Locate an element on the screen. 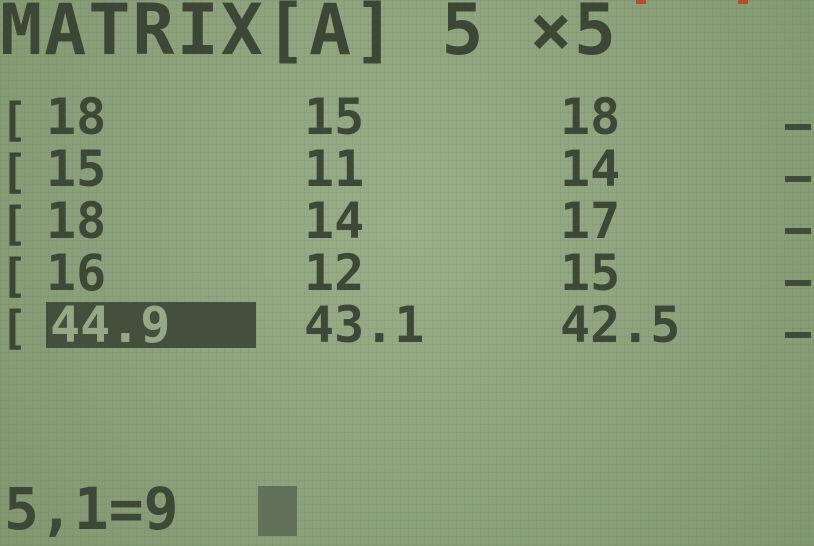  matrix-cell-5-3: 42.5 is located at coordinates (655, 325).